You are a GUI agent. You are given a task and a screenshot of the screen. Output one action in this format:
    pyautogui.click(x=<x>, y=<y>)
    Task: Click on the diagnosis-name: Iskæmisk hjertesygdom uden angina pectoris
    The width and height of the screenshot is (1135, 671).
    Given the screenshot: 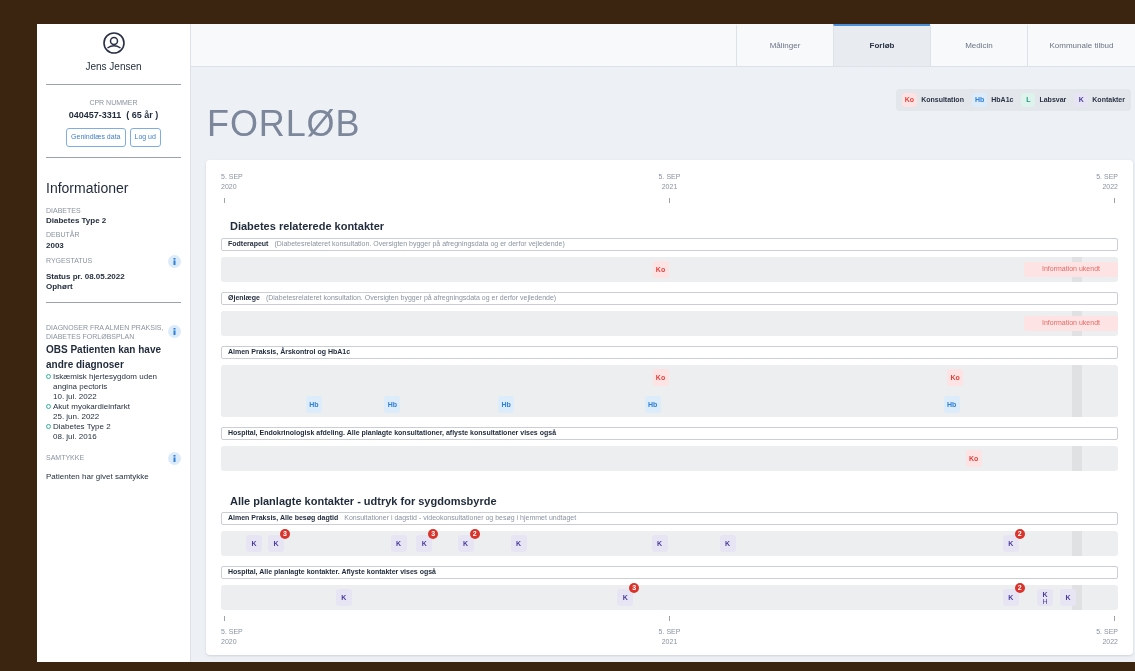 What is the action you would take?
    pyautogui.click(x=106, y=381)
    